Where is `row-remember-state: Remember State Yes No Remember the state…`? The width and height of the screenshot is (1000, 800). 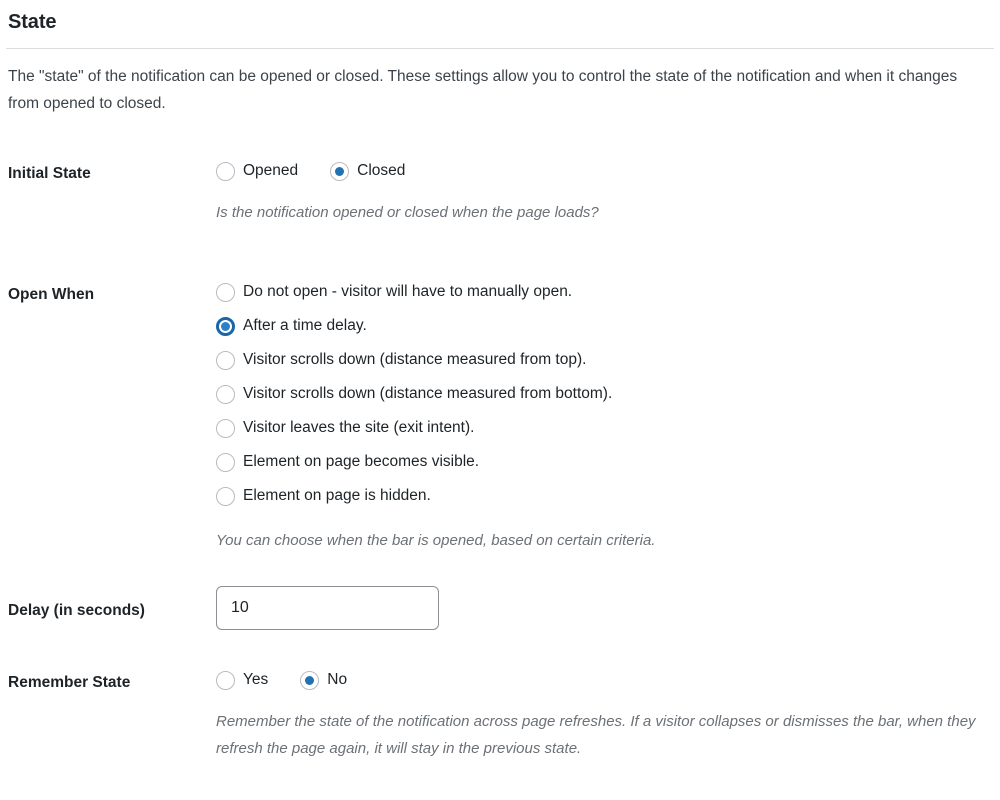
row-remember-state: Remember State Yes No Remember the state… is located at coordinates (500, 716).